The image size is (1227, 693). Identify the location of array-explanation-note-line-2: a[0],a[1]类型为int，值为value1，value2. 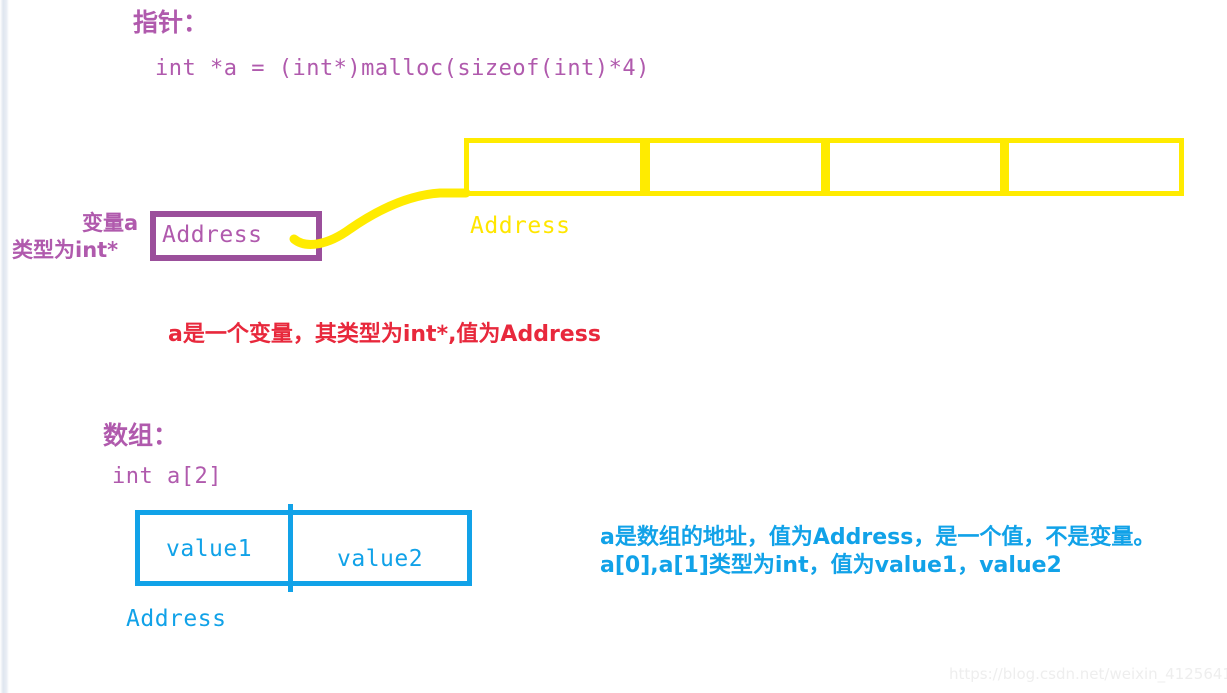
(831, 565).